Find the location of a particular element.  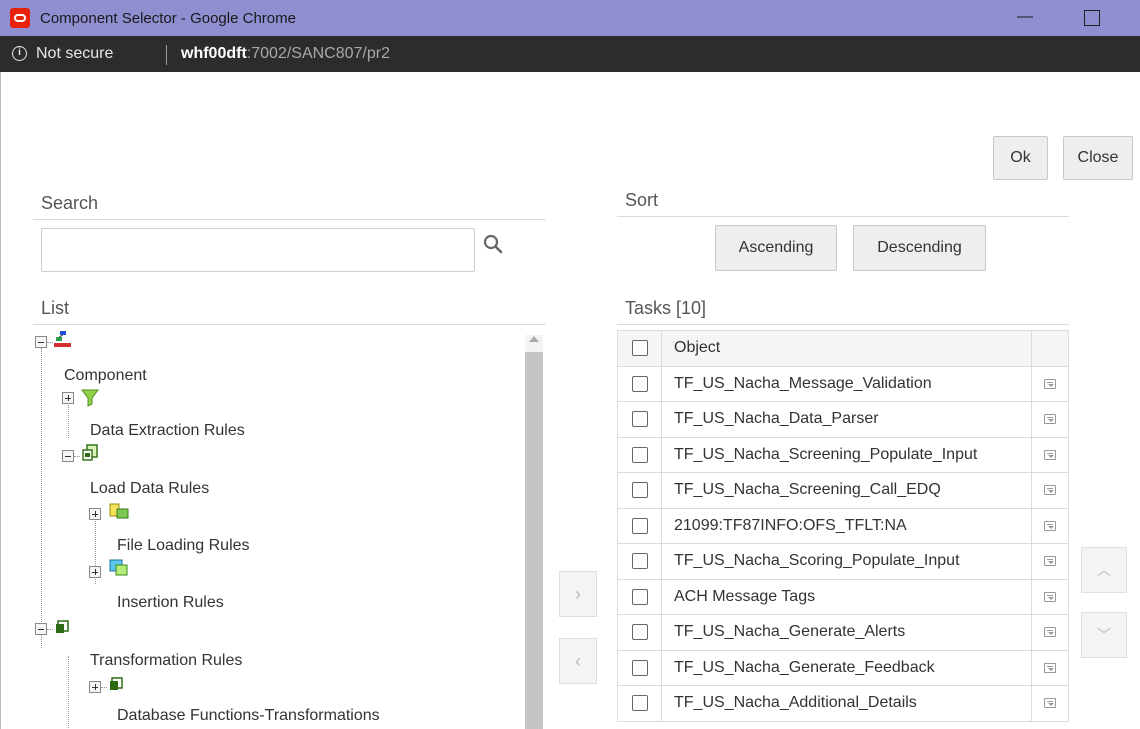

table-row: 21099:TF87INFO:OFS_TFLT:NA is located at coordinates (843, 525).